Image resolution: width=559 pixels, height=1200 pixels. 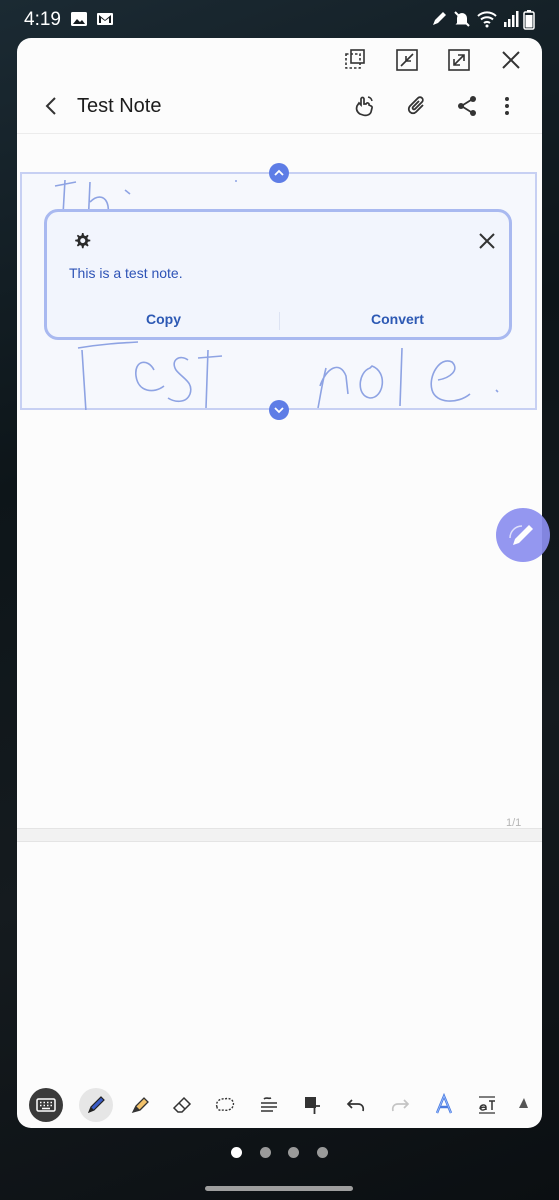 I want to click on text-format-button, so click(x=487, y=1105).